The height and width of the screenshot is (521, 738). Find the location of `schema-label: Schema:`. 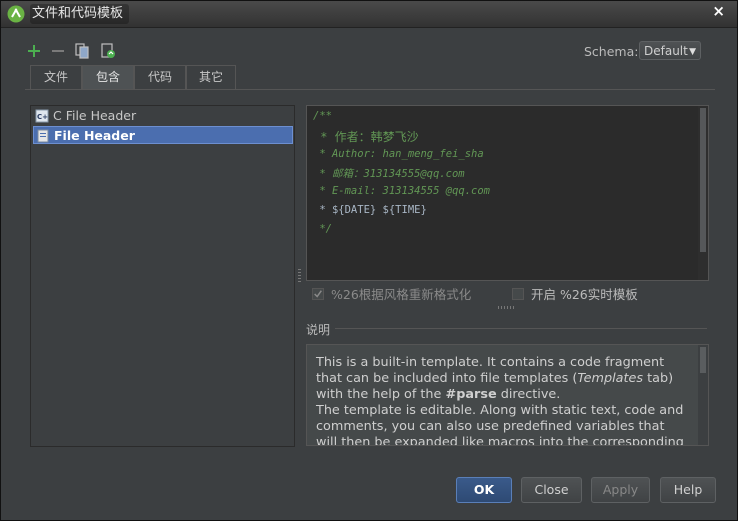

schema-label: Schema: is located at coordinates (611, 51).